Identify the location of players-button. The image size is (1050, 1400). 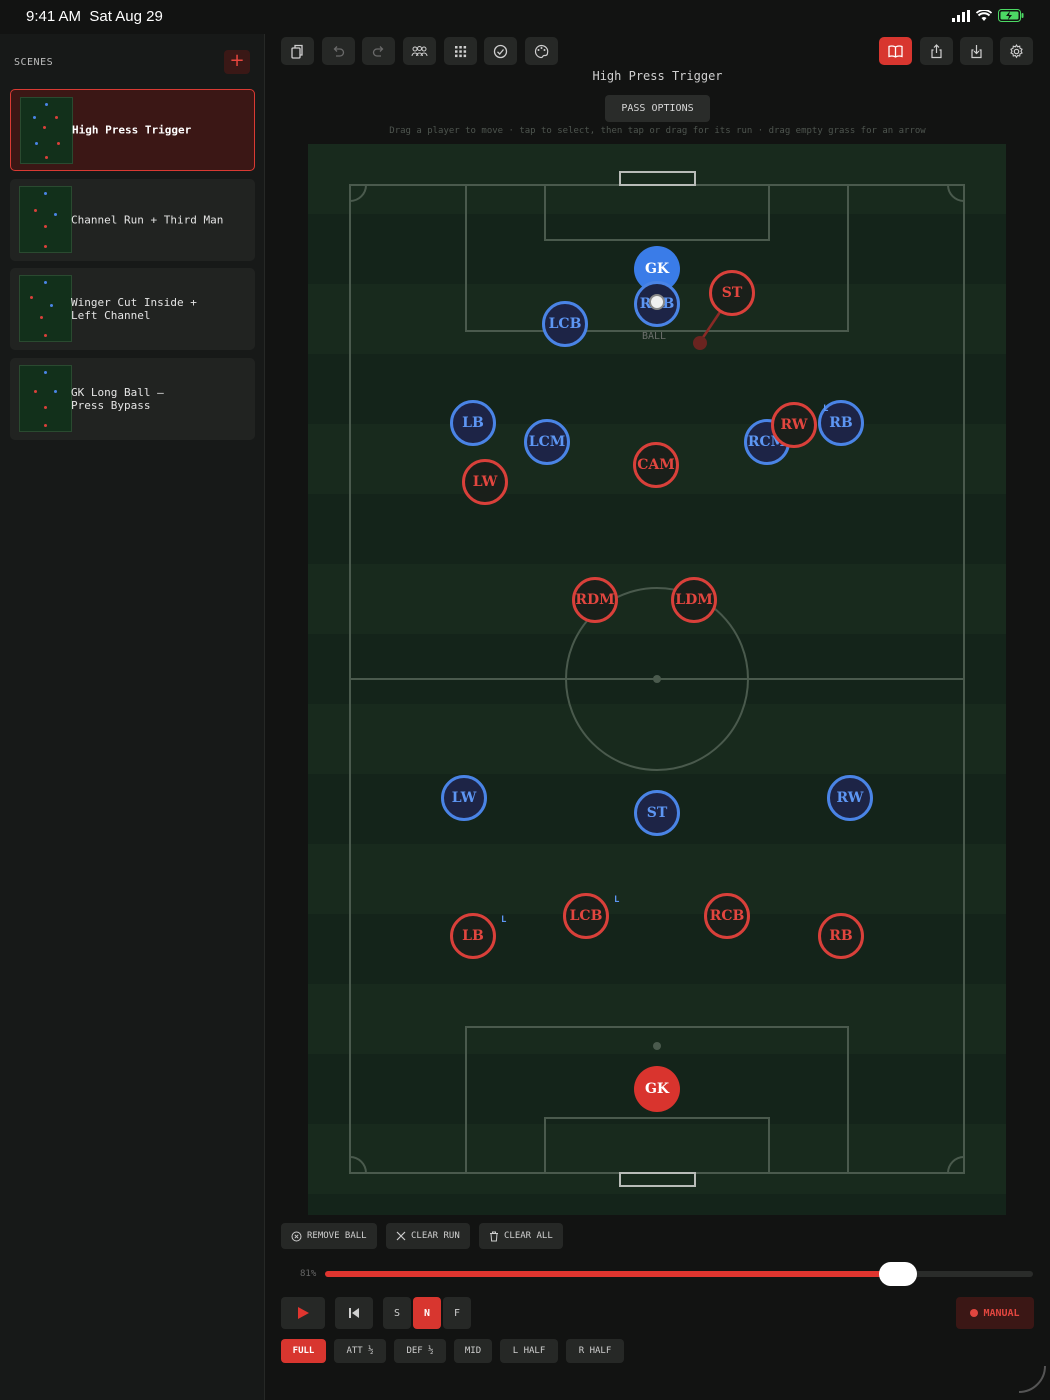
(419, 51).